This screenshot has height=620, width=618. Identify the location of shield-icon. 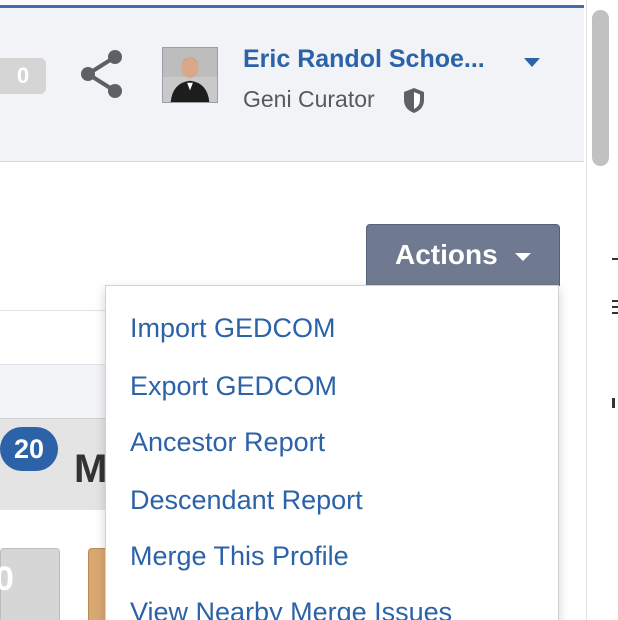
(414, 100).